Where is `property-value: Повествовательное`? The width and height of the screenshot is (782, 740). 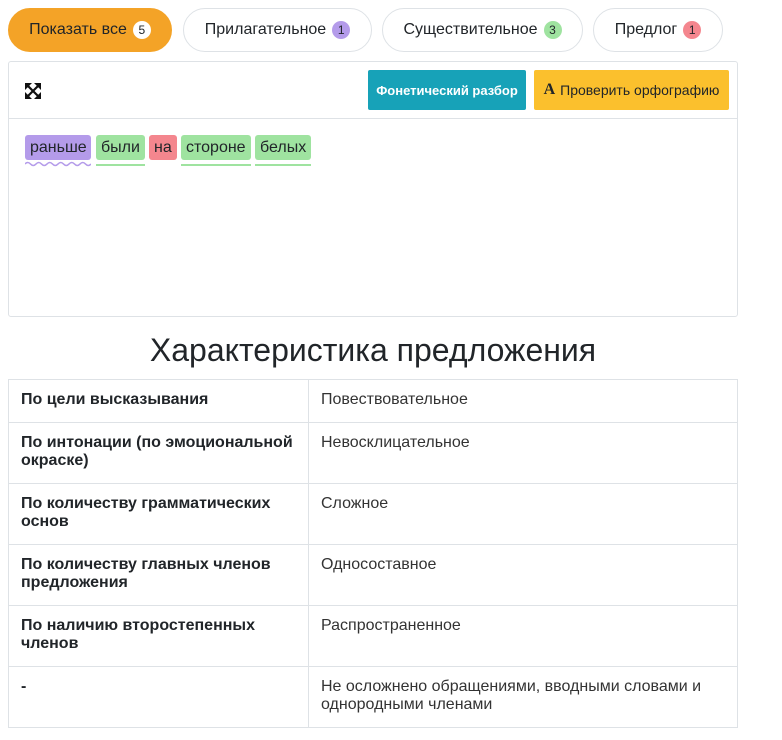 property-value: Повествовательное is located at coordinates (523, 401).